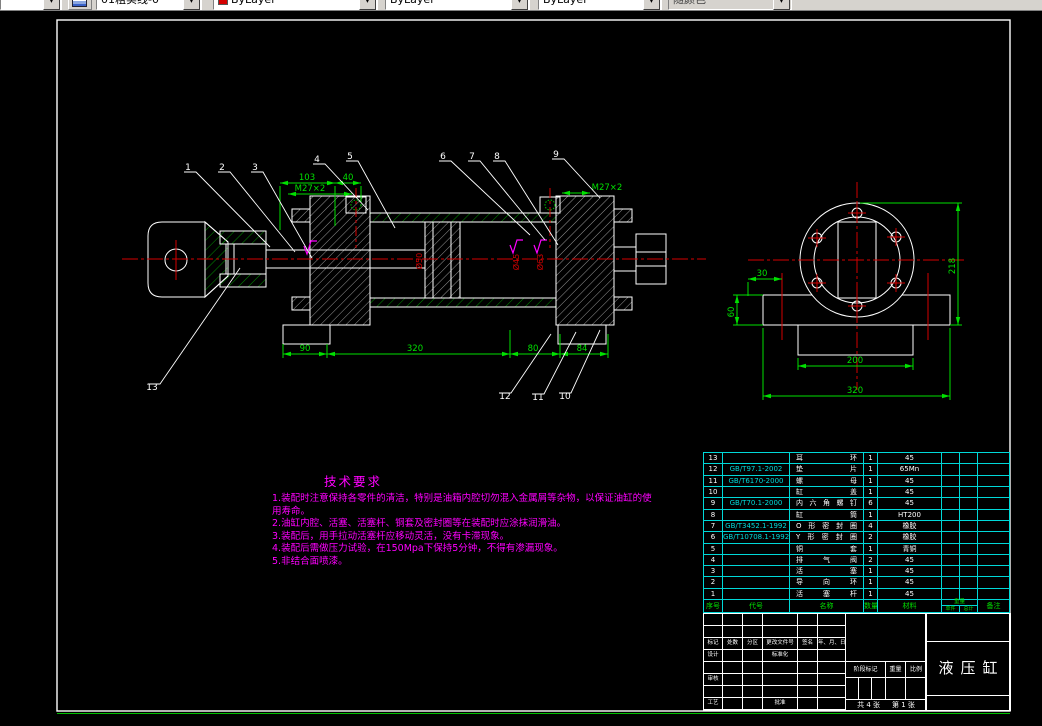 The height and width of the screenshot is (726, 1042). What do you see at coordinates (856, 583) in the screenshot?
I see `parts-row: 2 导向环 1 45` at bounding box center [856, 583].